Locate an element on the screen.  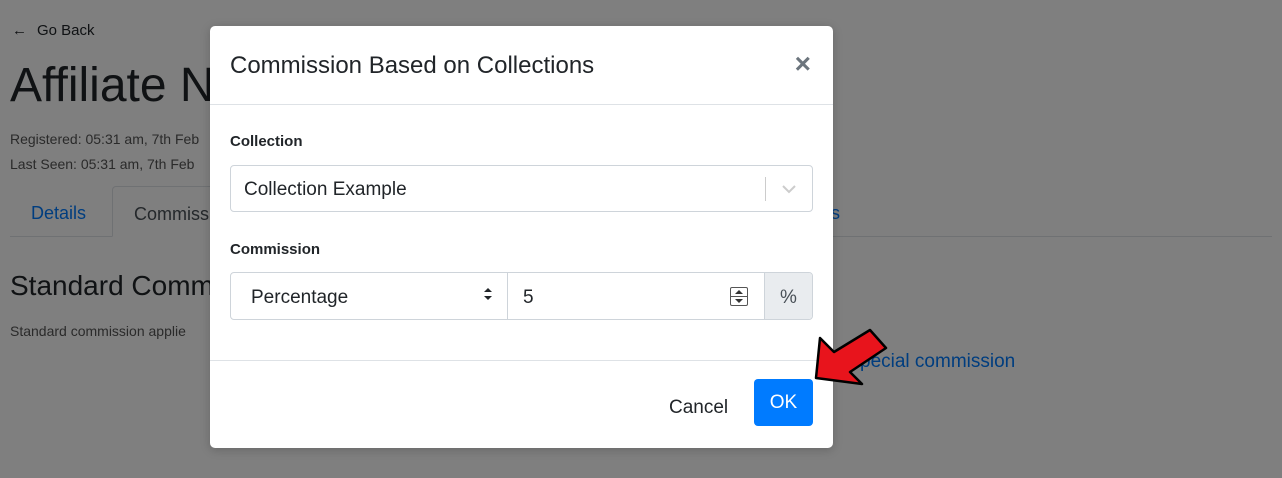
commission-type-select: Percentage is located at coordinates (369, 296).